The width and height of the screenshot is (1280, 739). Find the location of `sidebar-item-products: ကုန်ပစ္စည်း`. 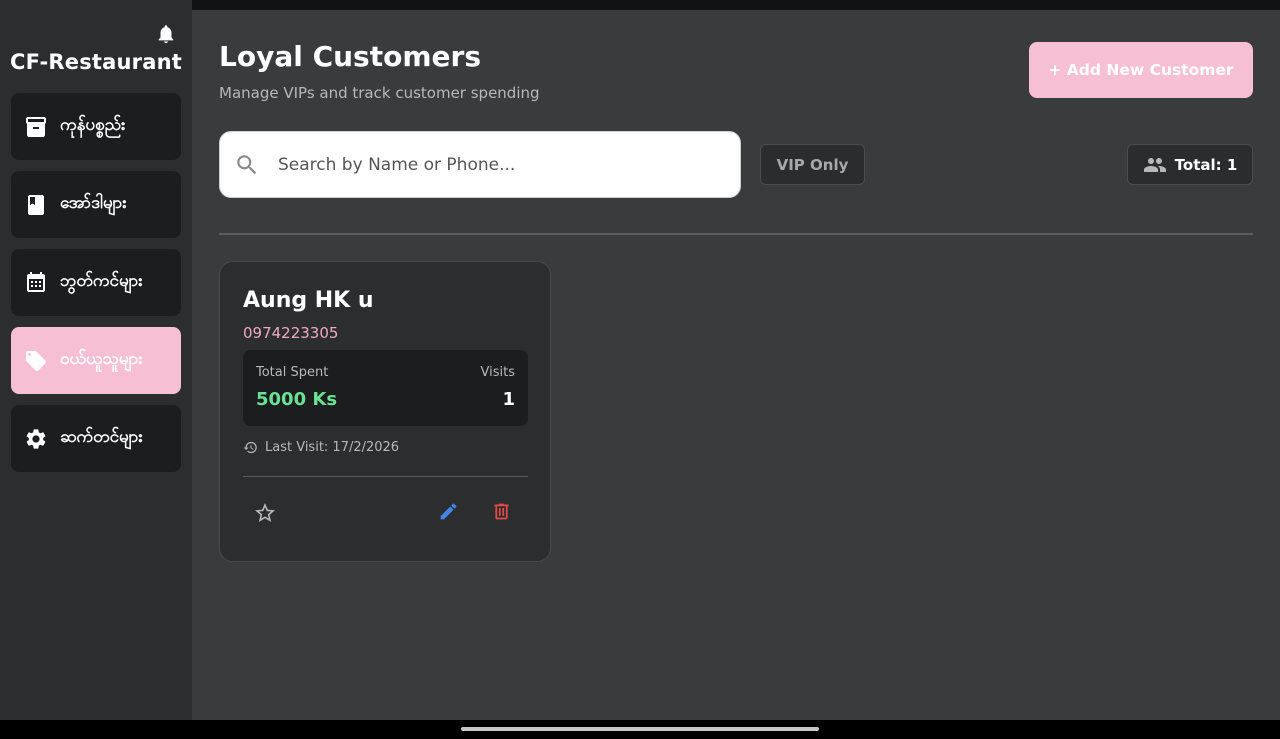

sidebar-item-products: ကုန်ပစ္စည်း is located at coordinates (96, 126).